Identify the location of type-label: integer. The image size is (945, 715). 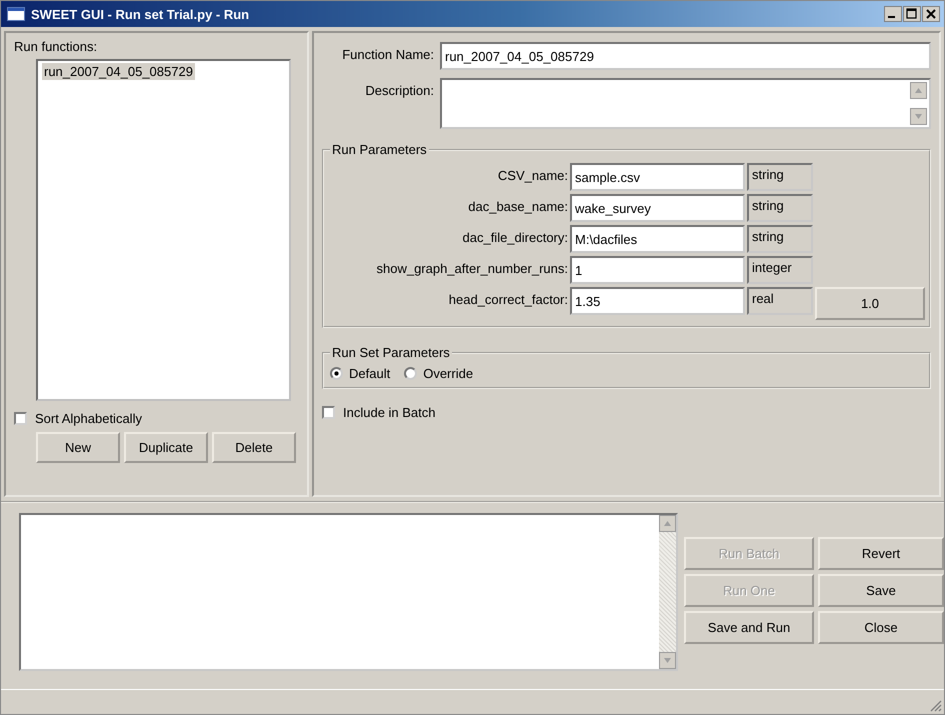
(780, 270).